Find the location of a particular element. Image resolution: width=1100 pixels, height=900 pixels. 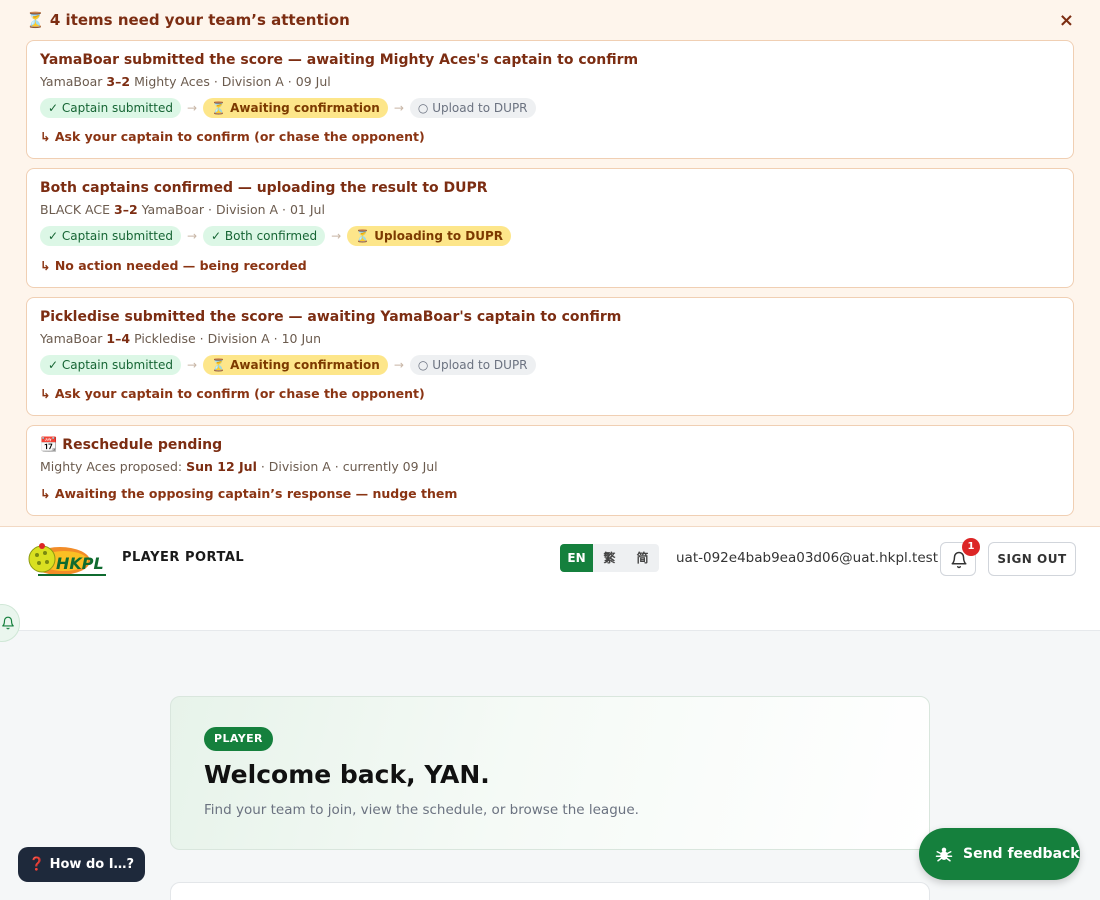

content-card is located at coordinates (550, 891).